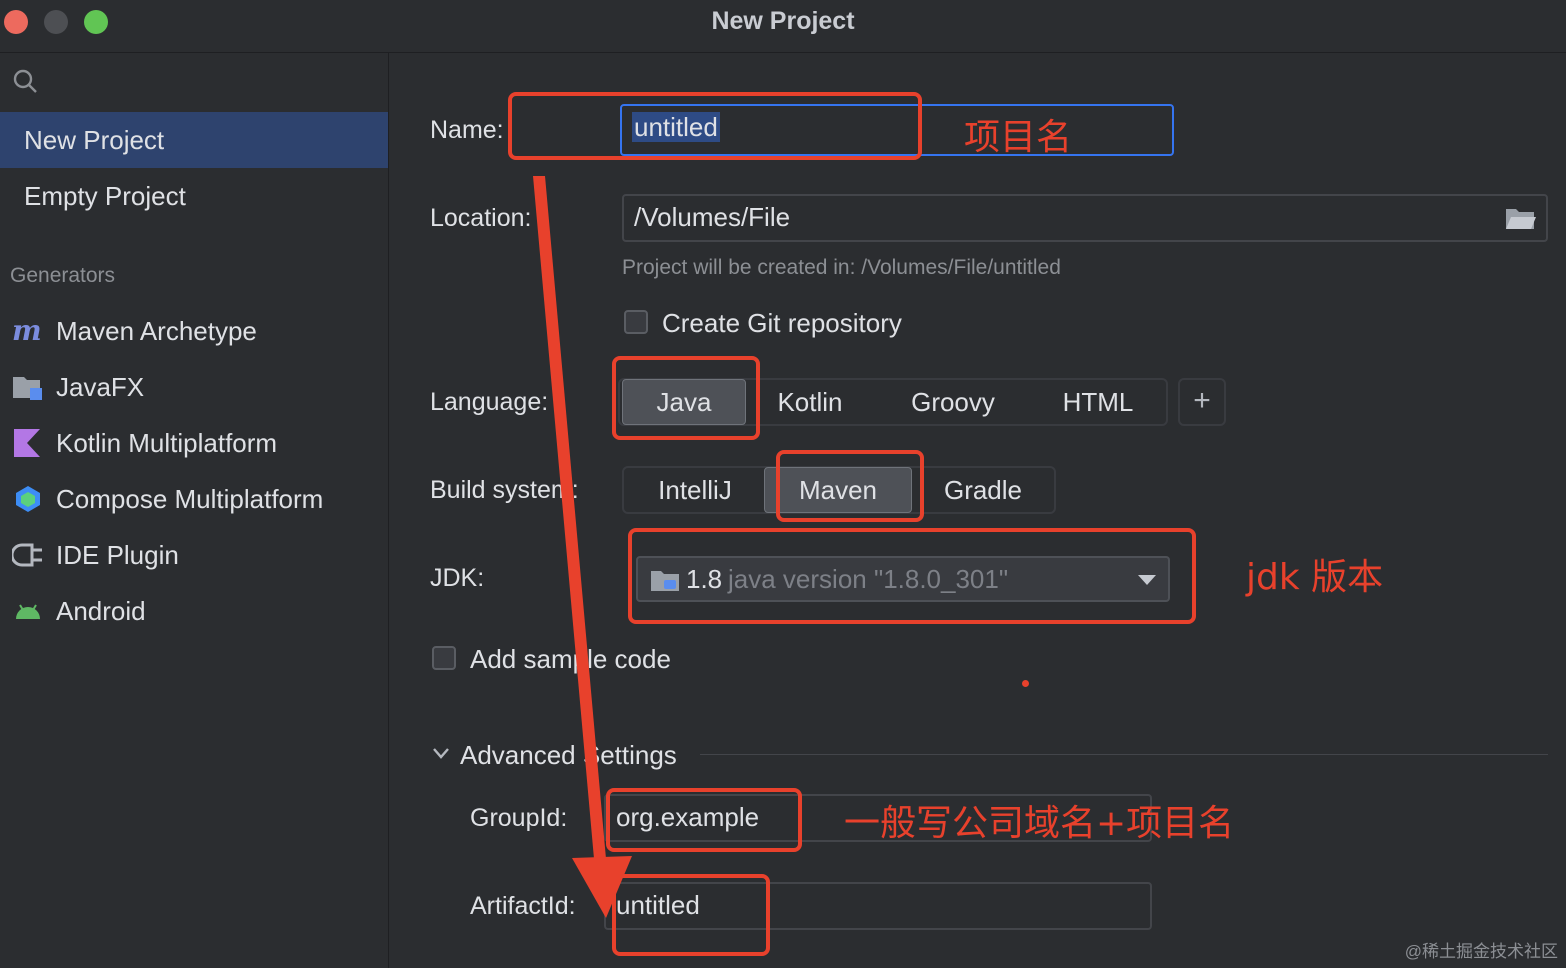 The height and width of the screenshot is (968, 1566). I want to click on advanced-divider, so click(1124, 754).